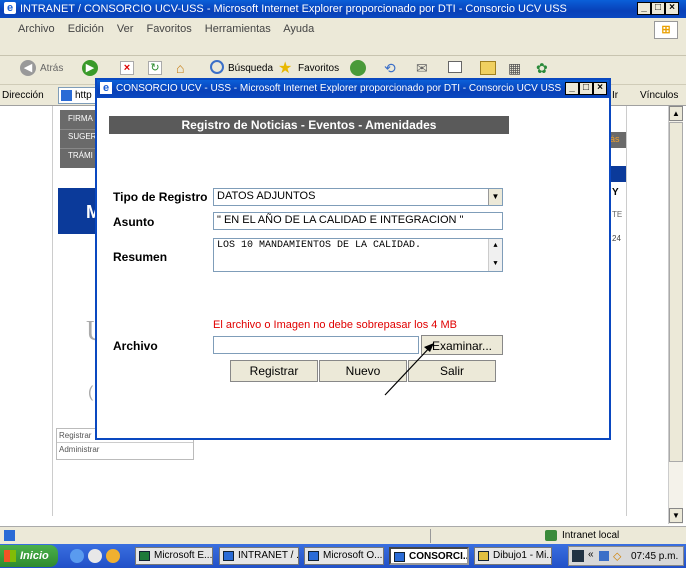  What do you see at coordinates (106, 88) in the screenshot?
I see `popup-ie-icon: e` at bounding box center [106, 88].